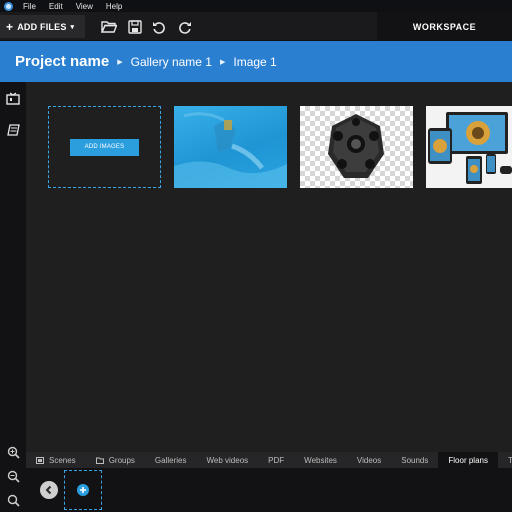  I want to click on open-folder-icon, so click(109, 27).